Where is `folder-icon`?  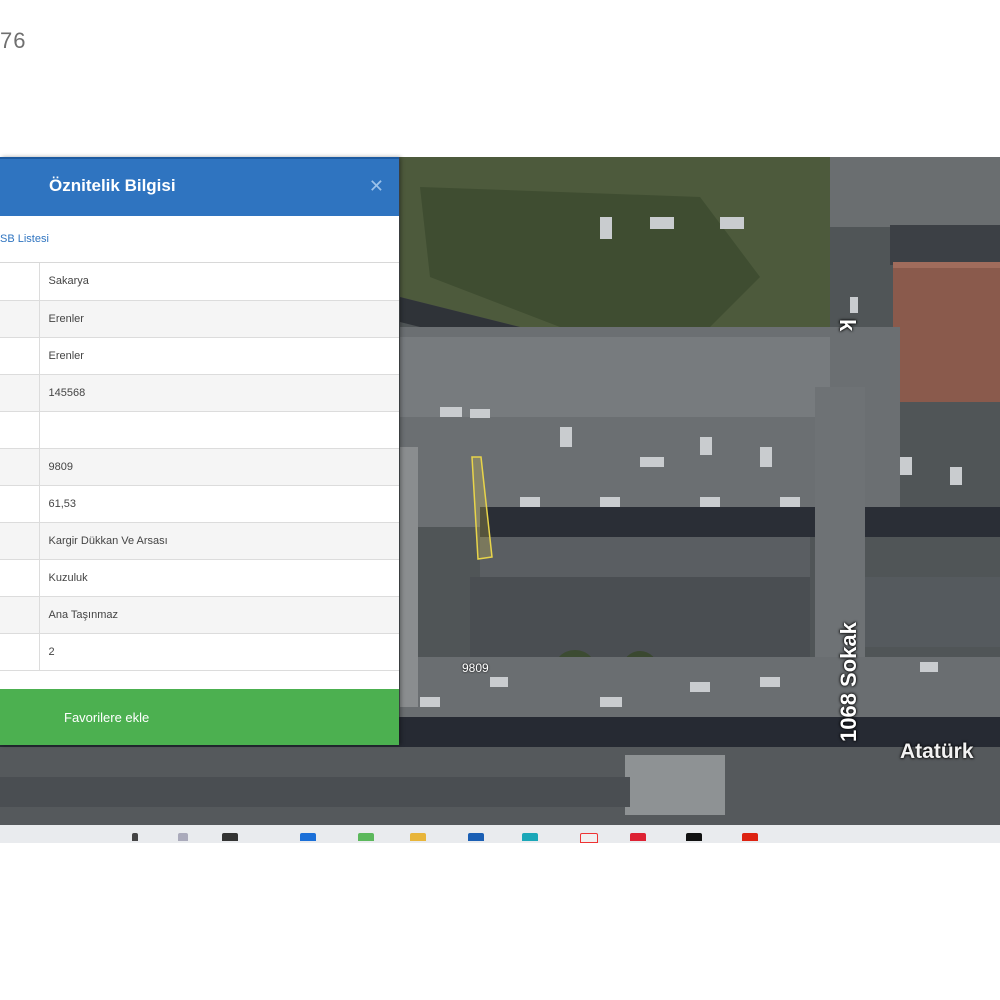
folder-icon is located at coordinates (183, 837).